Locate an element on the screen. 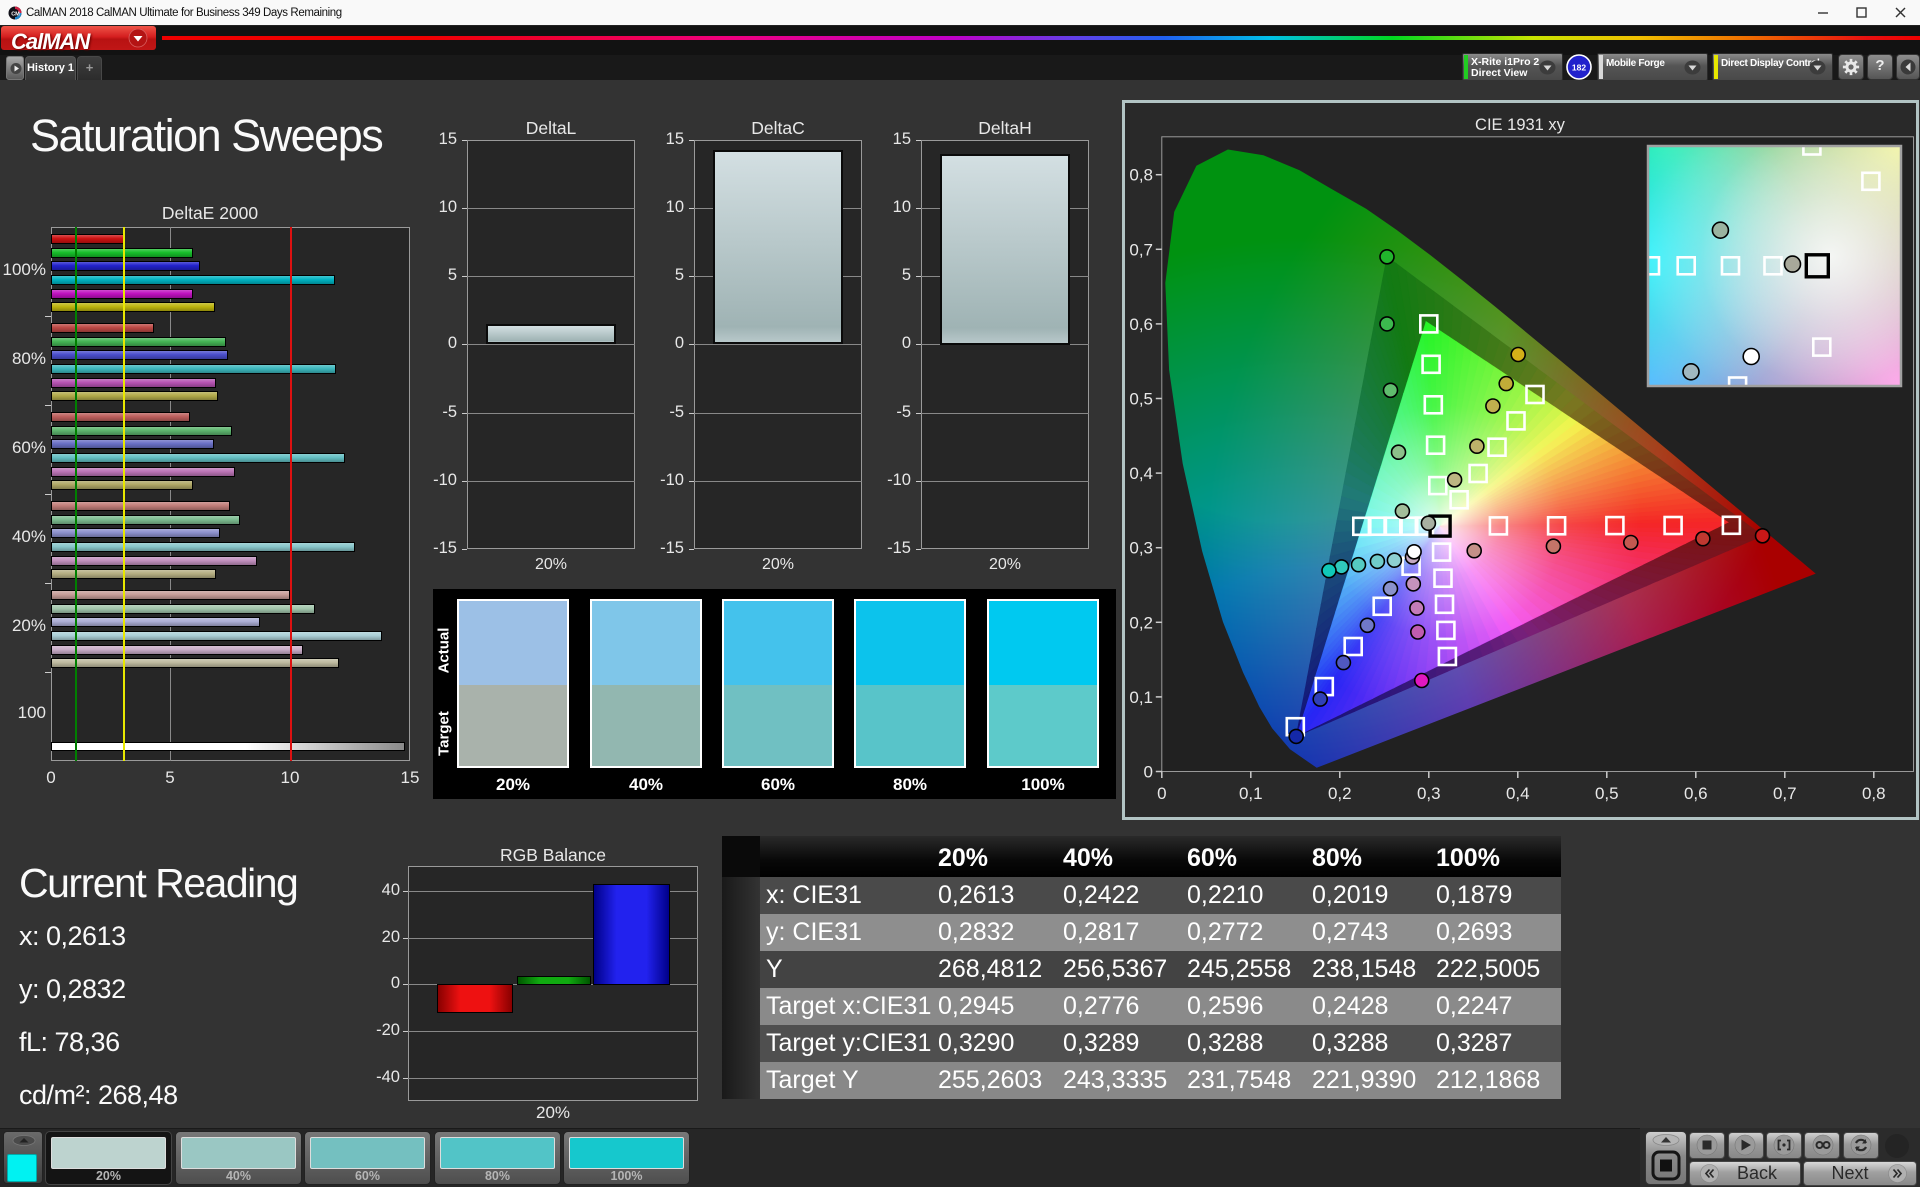 This screenshot has width=1920, height=1187. svg-text: CIE 1931 xy is located at coordinates (1520, 125).